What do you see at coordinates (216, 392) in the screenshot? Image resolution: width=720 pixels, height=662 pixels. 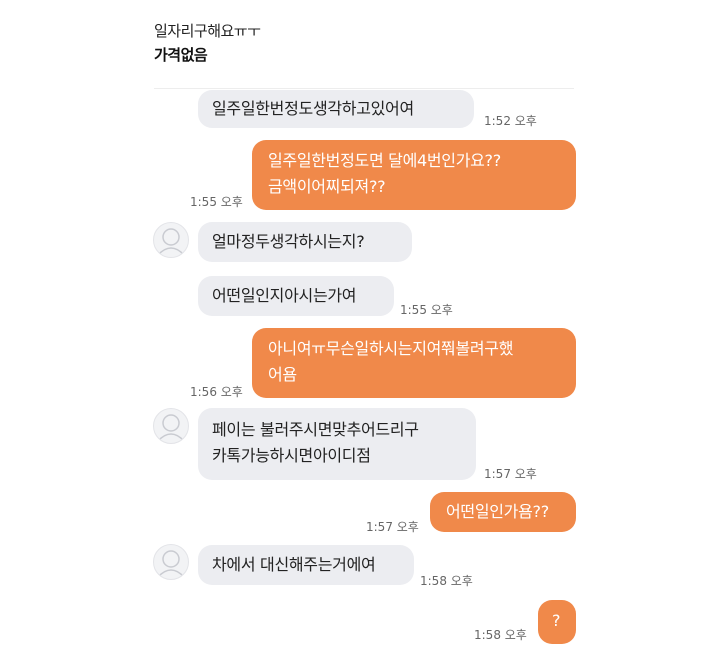 I see `message-timestamp: 1:56 오후` at bounding box center [216, 392].